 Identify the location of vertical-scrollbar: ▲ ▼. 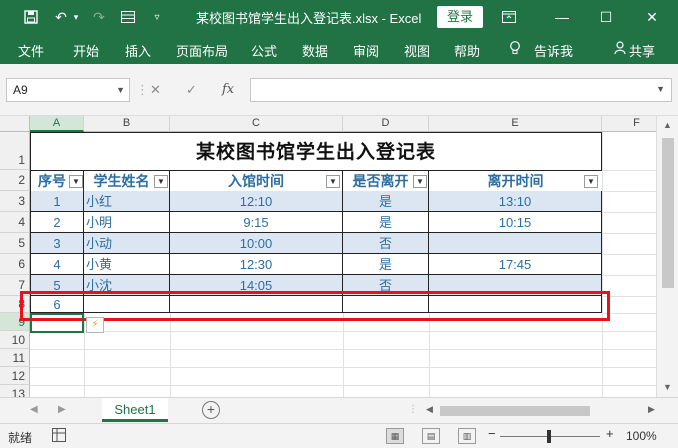
(667, 256).